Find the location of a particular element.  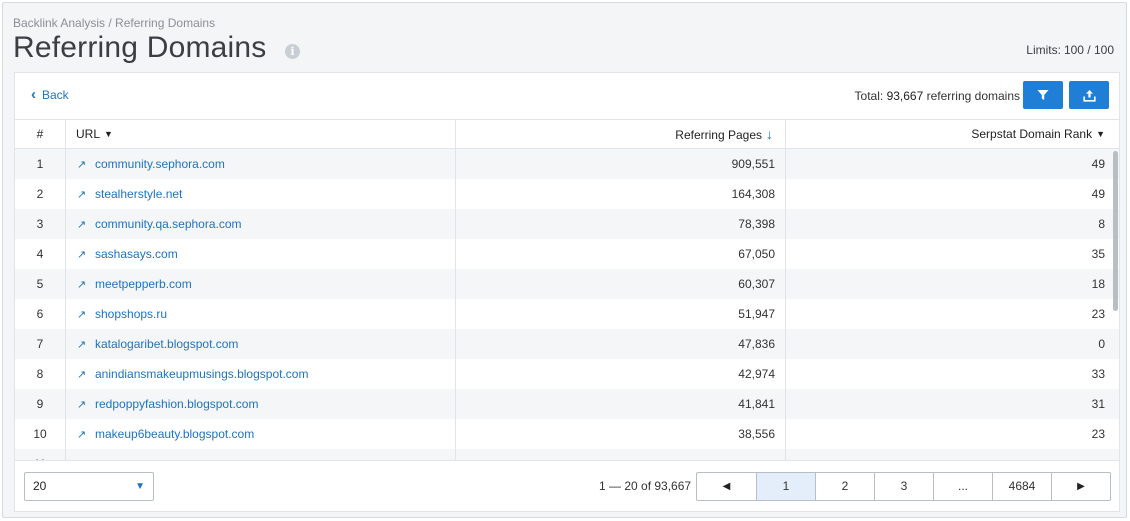

domain-link: shopshops.ru is located at coordinates (131, 314).